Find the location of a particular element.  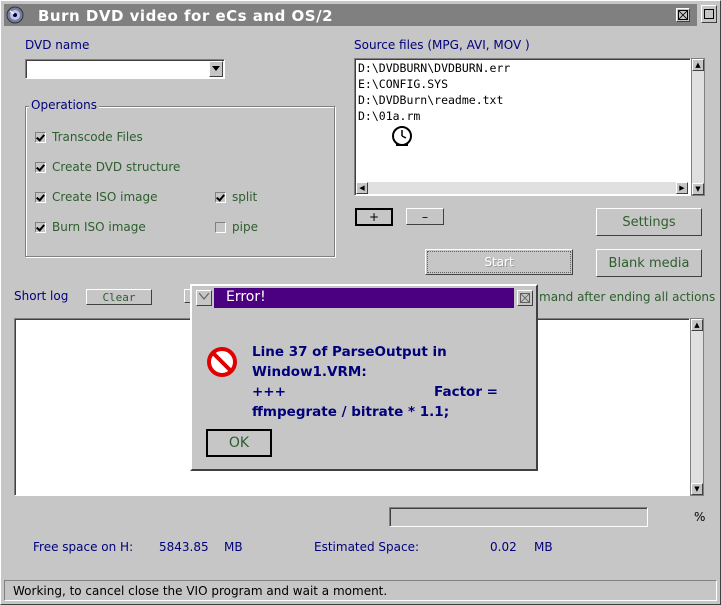

dialog-title: Error! is located at coordinates (246, 297).